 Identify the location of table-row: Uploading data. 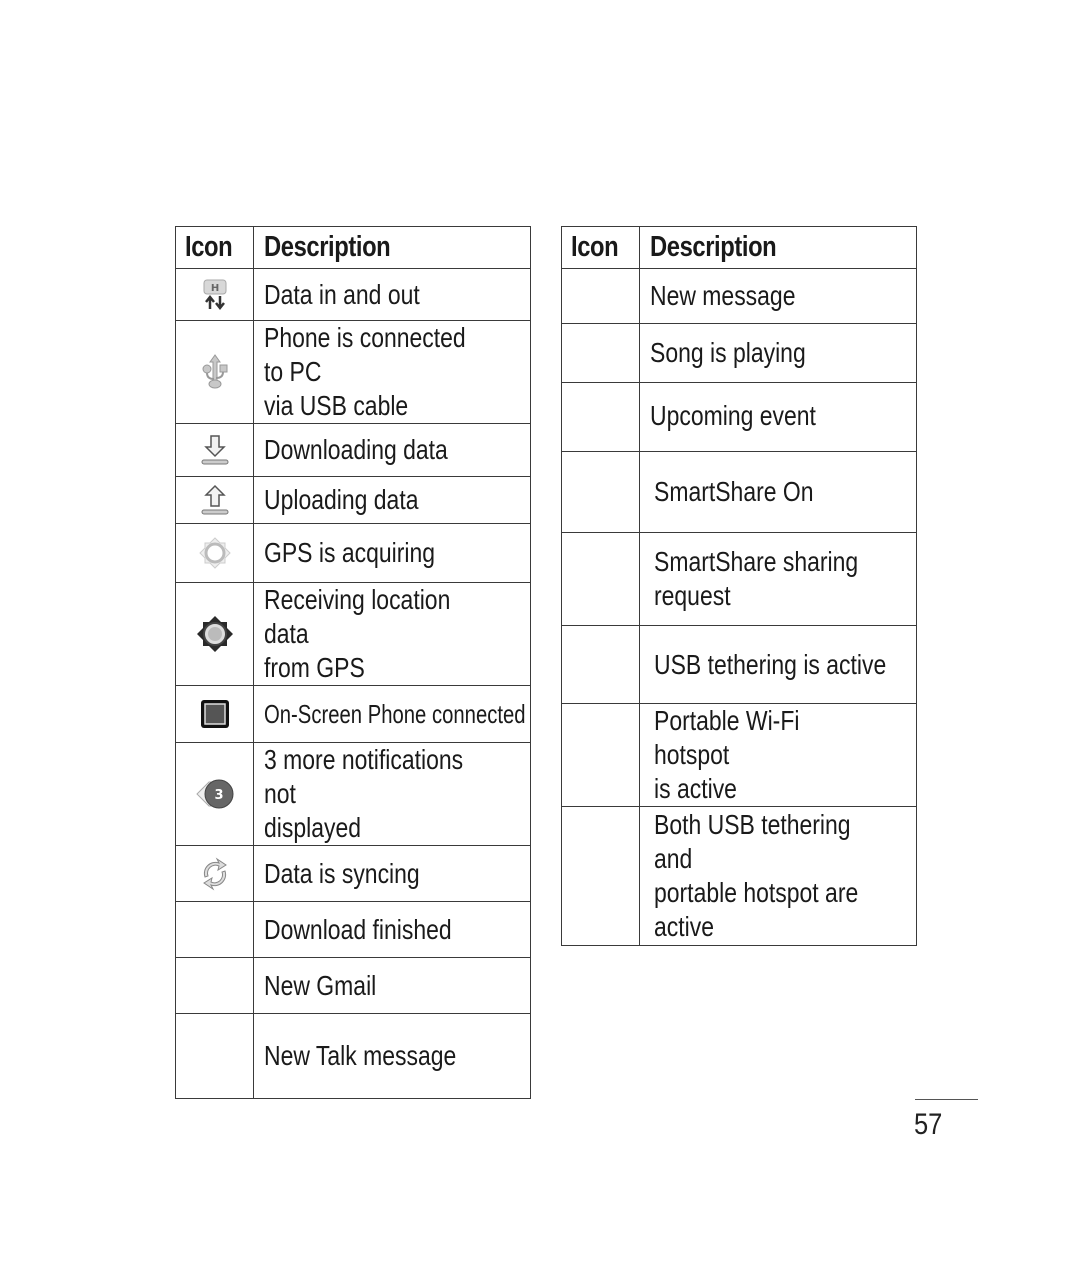
(353, 500).